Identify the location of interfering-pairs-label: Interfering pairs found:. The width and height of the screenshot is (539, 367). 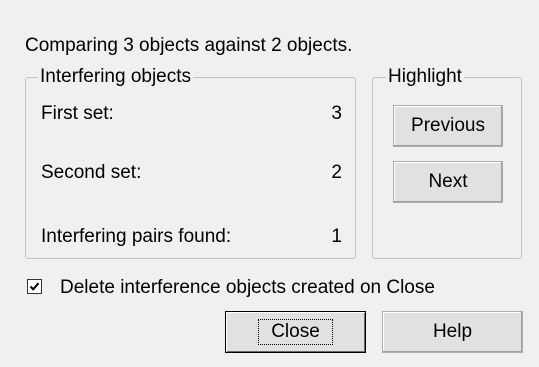
(136, 236).